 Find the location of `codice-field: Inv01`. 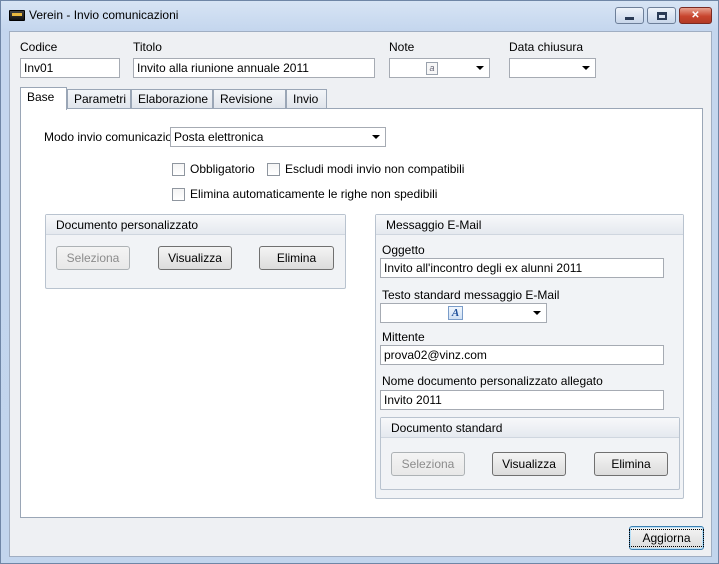

codice-field: Inv01 is located at coordinates (70, 68).